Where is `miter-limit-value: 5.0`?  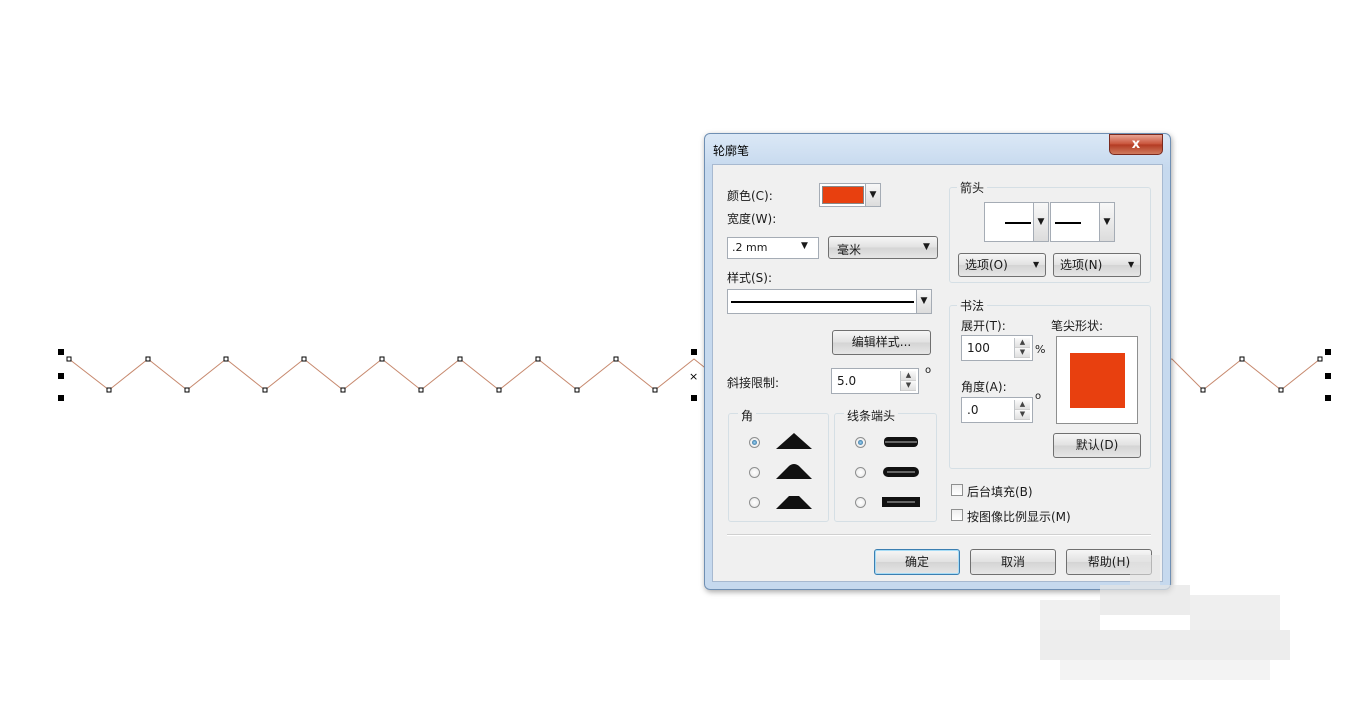
miter-limit-value: 5.0 is located at coordinates (847, 381).